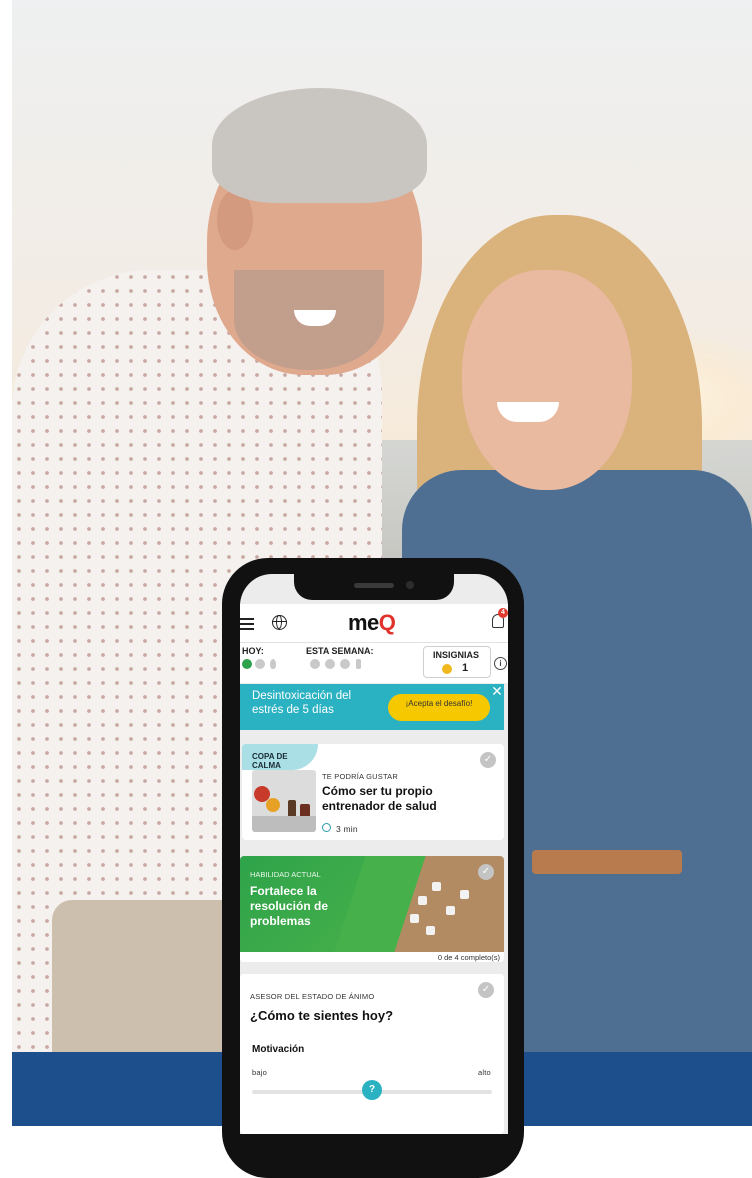 This screenshot has height=1178, width=752. I want to click on badges-count: 1, so click(465, 668).